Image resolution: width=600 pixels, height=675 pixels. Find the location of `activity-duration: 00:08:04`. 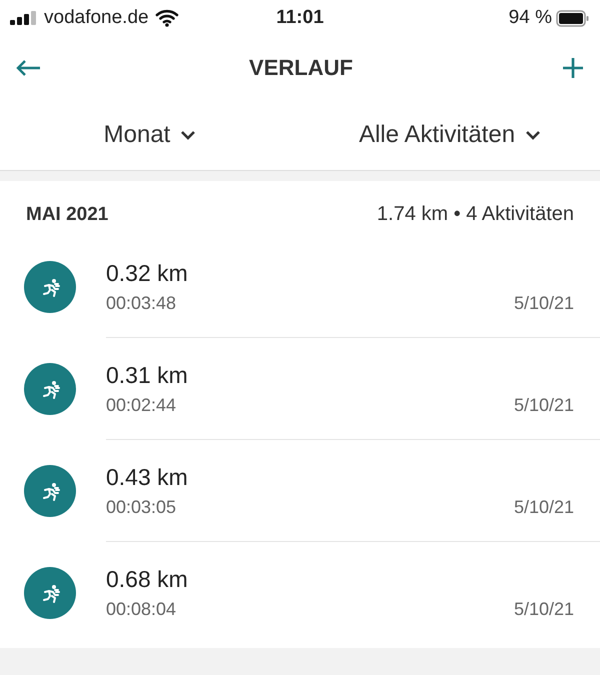

activity-duration: 00:08:04 is located at coordinates (141, 609).